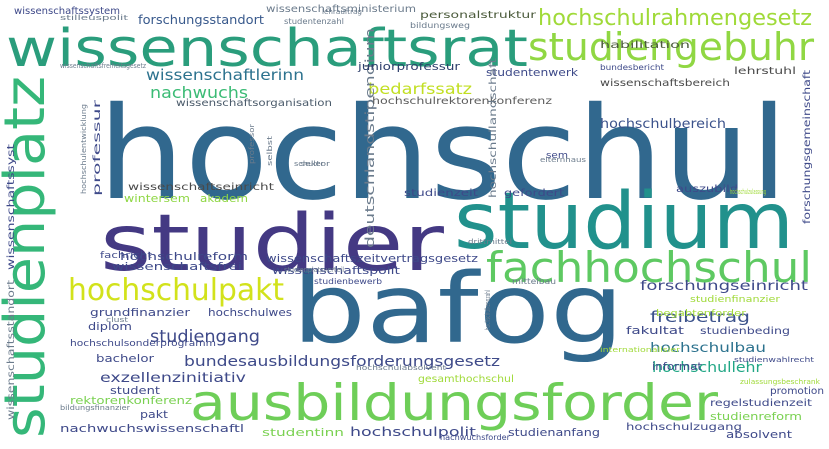  Describe the element at coordinates (314, 270) in the screenshot. I see `cloud-word: studienplatzverteil` at that location.